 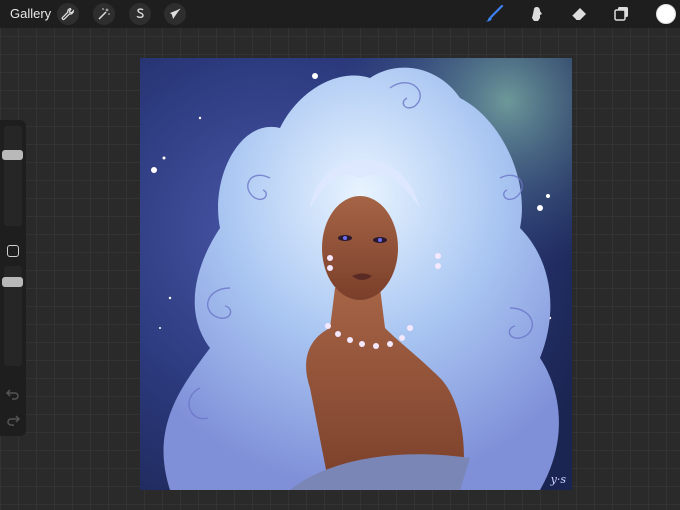 What do you see at coordinates (558, 479) in the screenshot?
I see `artist-signature: y·s` at bounding box center [558, 479].